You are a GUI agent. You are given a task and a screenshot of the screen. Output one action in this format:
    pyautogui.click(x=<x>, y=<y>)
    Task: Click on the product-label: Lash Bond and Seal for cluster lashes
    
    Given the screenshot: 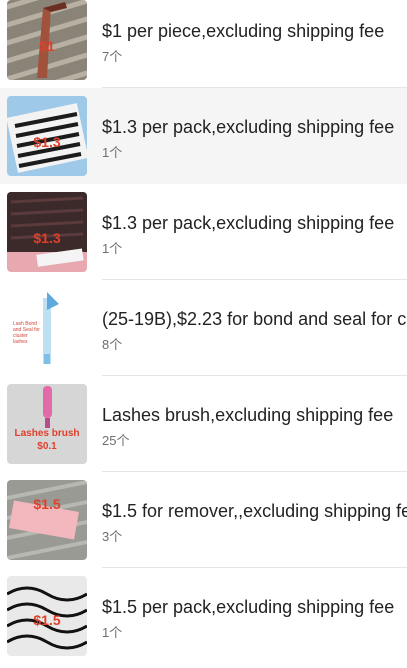 What is the action you would take?
    pyautogui.click(x=26, y=333)
    